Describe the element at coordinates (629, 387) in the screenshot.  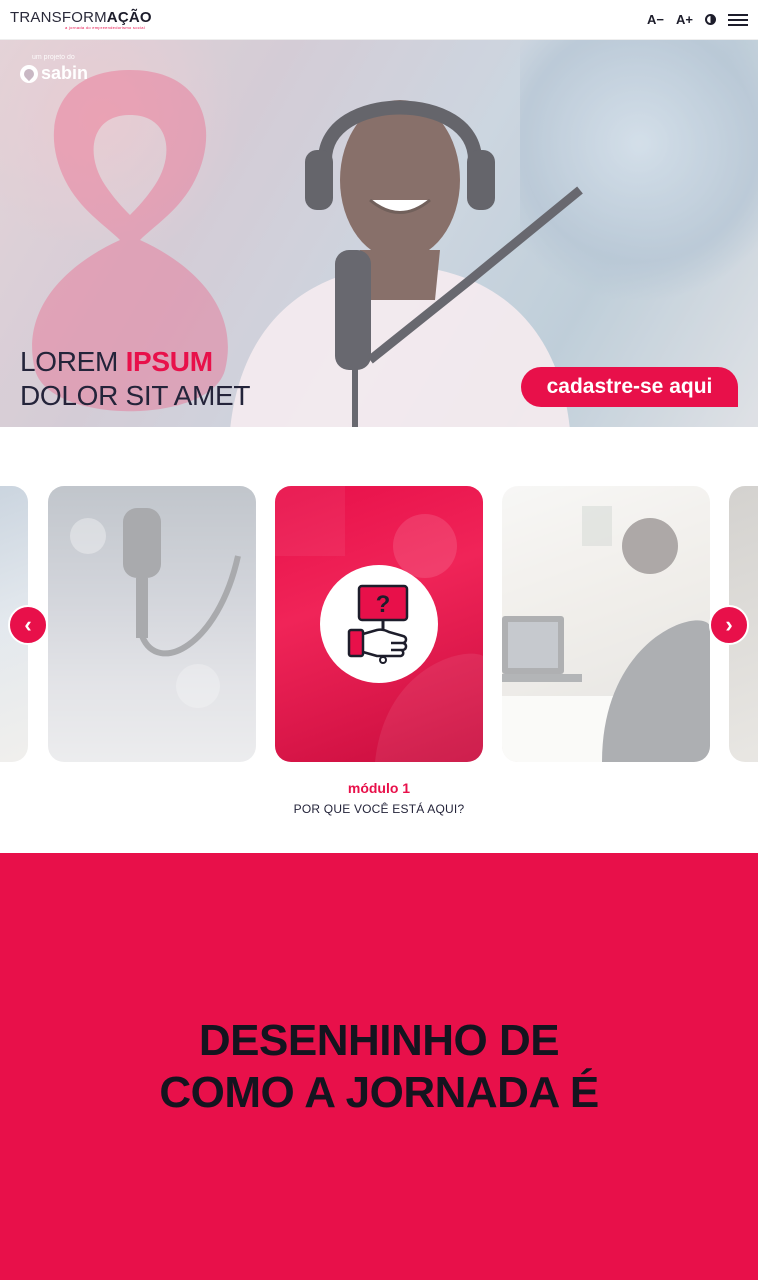
I see `signup-button: cadastre-se aqui` at that location.